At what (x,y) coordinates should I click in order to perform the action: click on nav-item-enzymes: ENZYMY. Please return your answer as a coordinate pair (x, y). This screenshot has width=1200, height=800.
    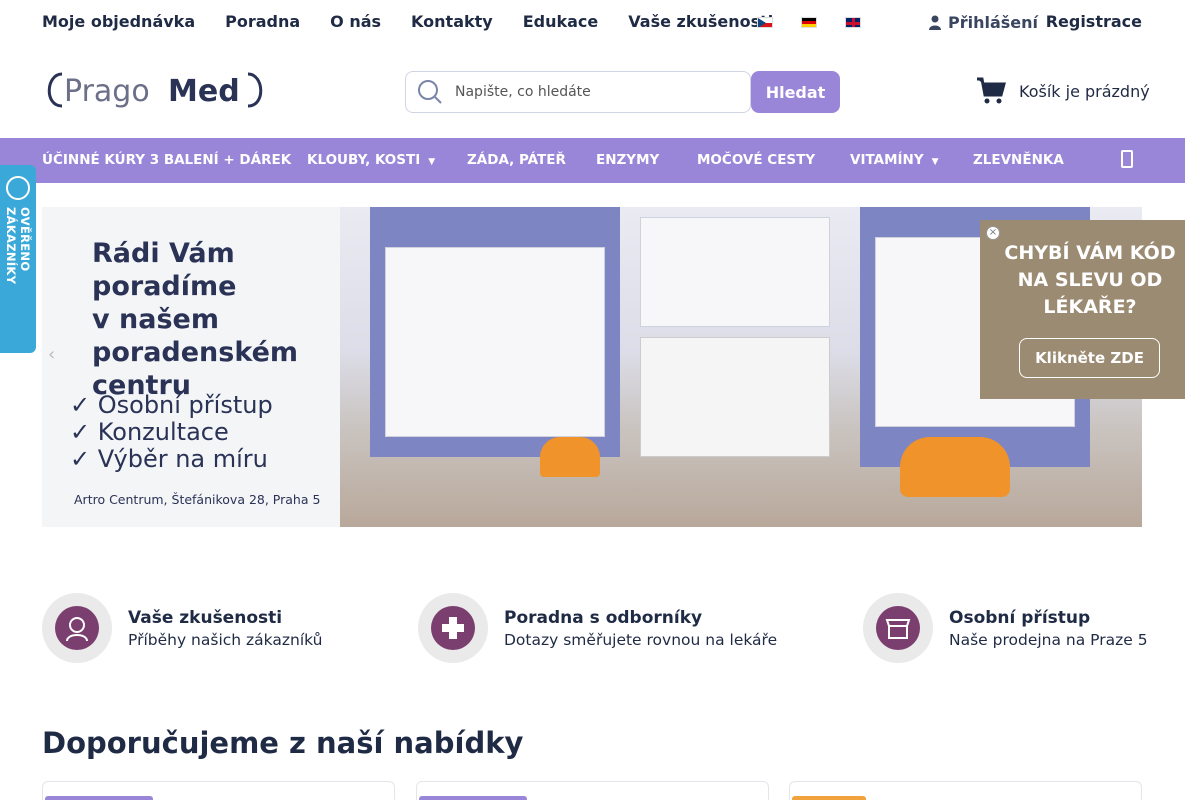
    Looking at the image, I should click on (627, 160).